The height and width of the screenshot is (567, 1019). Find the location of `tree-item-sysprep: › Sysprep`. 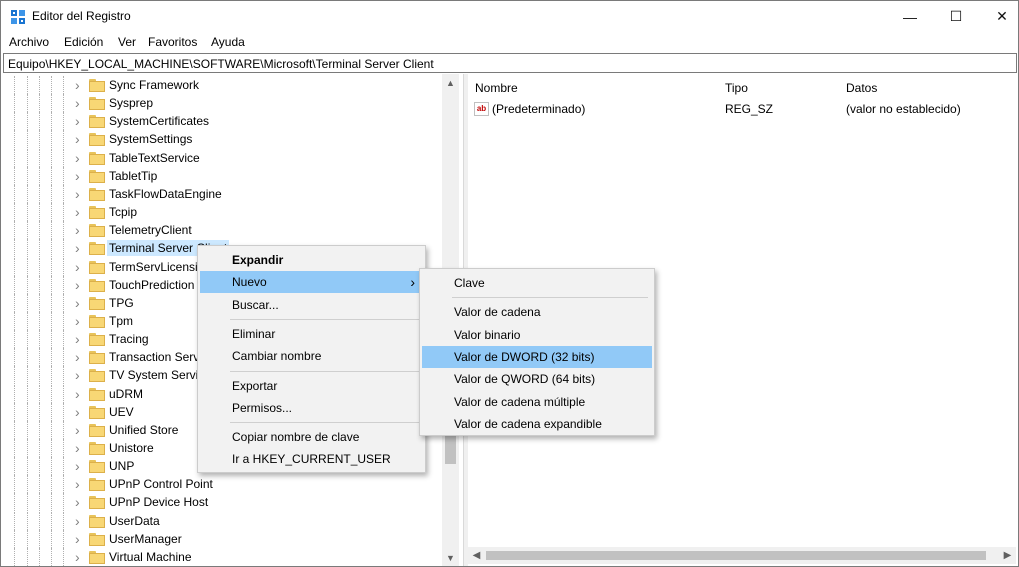

tree-item-sysprep: › Sysprep is located at coordinates (223, 103).